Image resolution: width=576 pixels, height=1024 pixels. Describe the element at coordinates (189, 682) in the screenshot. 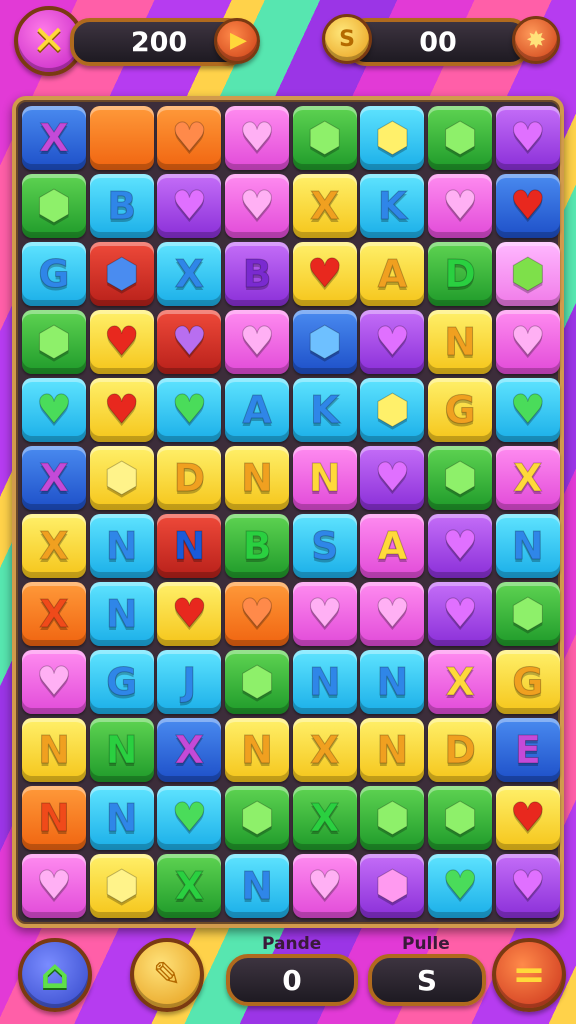

I see `tile-letter: J` at that location.